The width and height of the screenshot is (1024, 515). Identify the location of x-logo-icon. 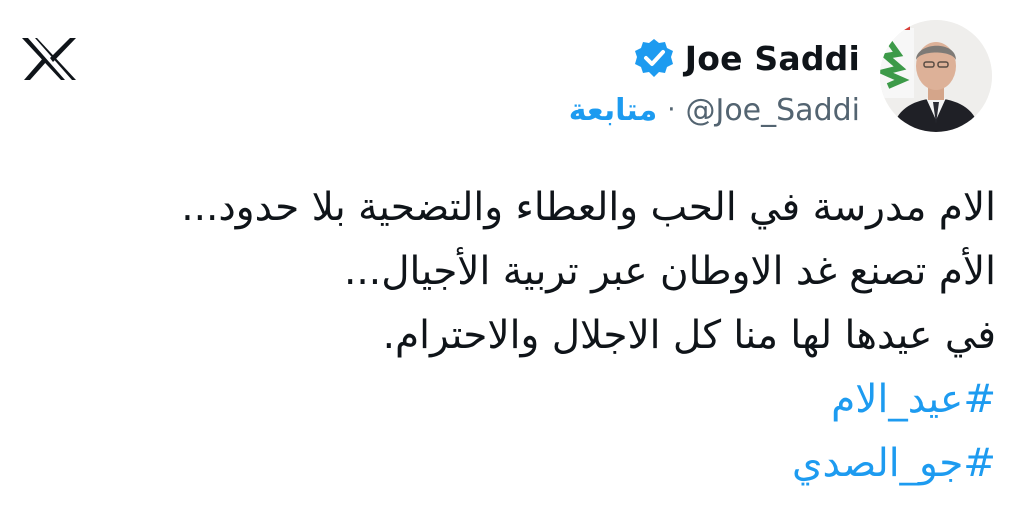
(49, 59).